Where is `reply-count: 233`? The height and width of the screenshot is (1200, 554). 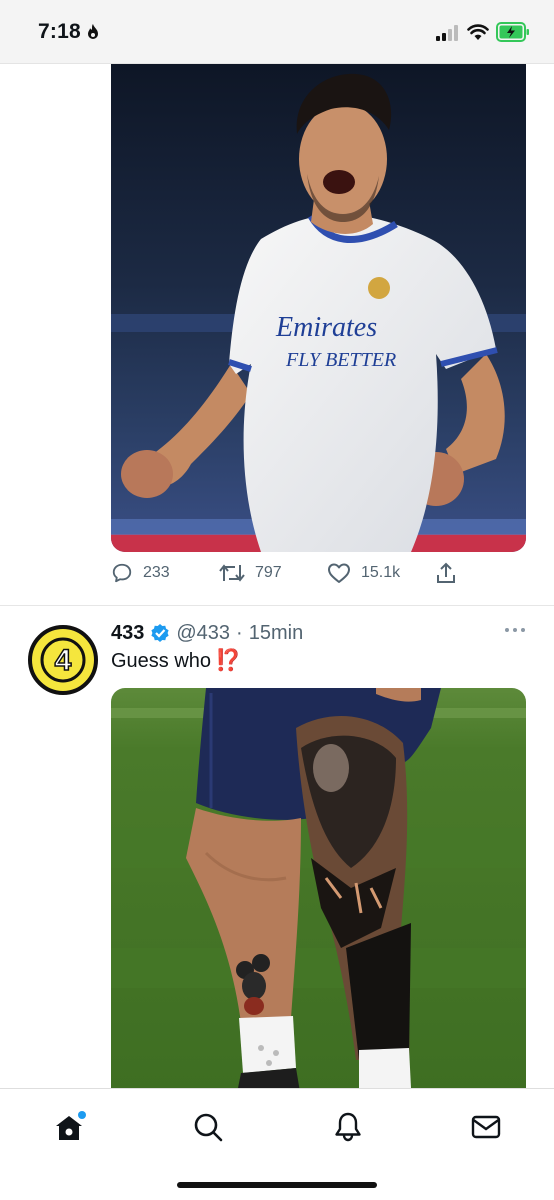
reply-count: 233 is located at coordinates (156, 572).